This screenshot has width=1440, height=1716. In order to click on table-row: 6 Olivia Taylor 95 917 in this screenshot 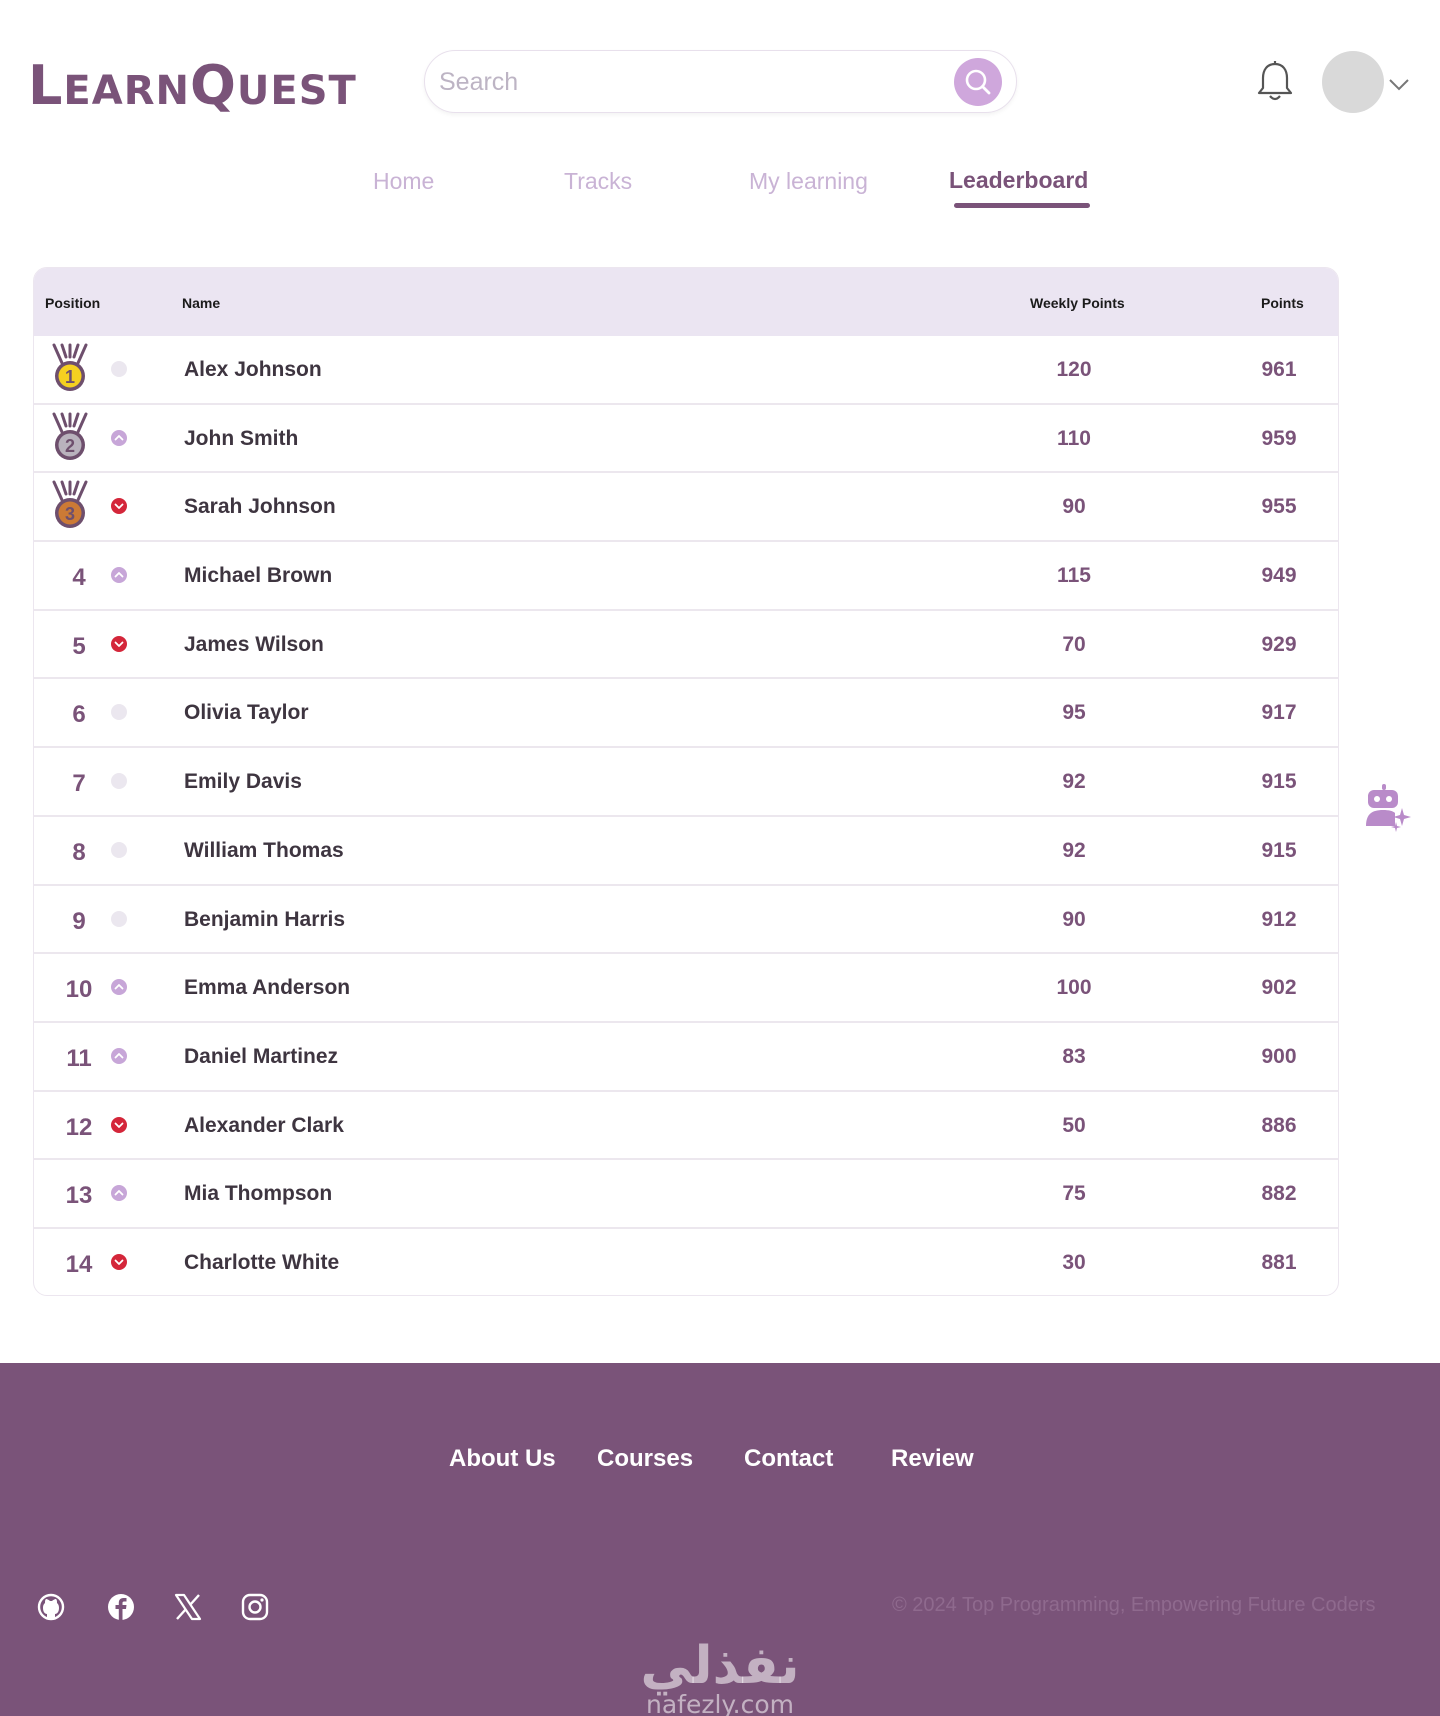, I will do `click(686, 714)`.